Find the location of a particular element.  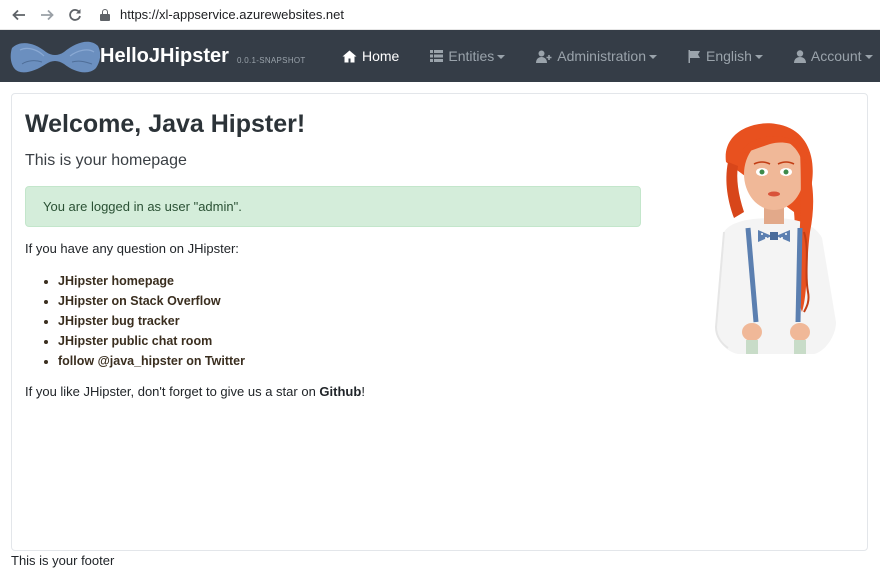

user-icon is located at coordinates (799, 56).